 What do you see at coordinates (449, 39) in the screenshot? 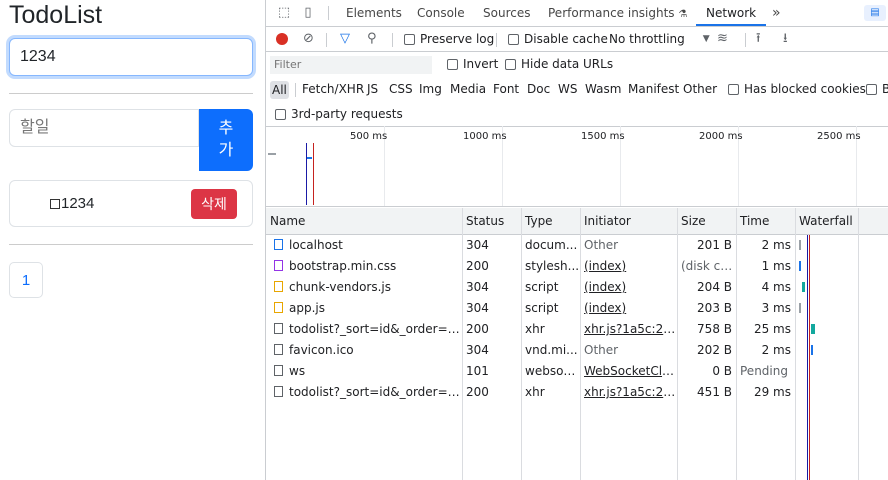
I see `preserve-log-checkbox: Preserve log` at bounding box center [449, 39].